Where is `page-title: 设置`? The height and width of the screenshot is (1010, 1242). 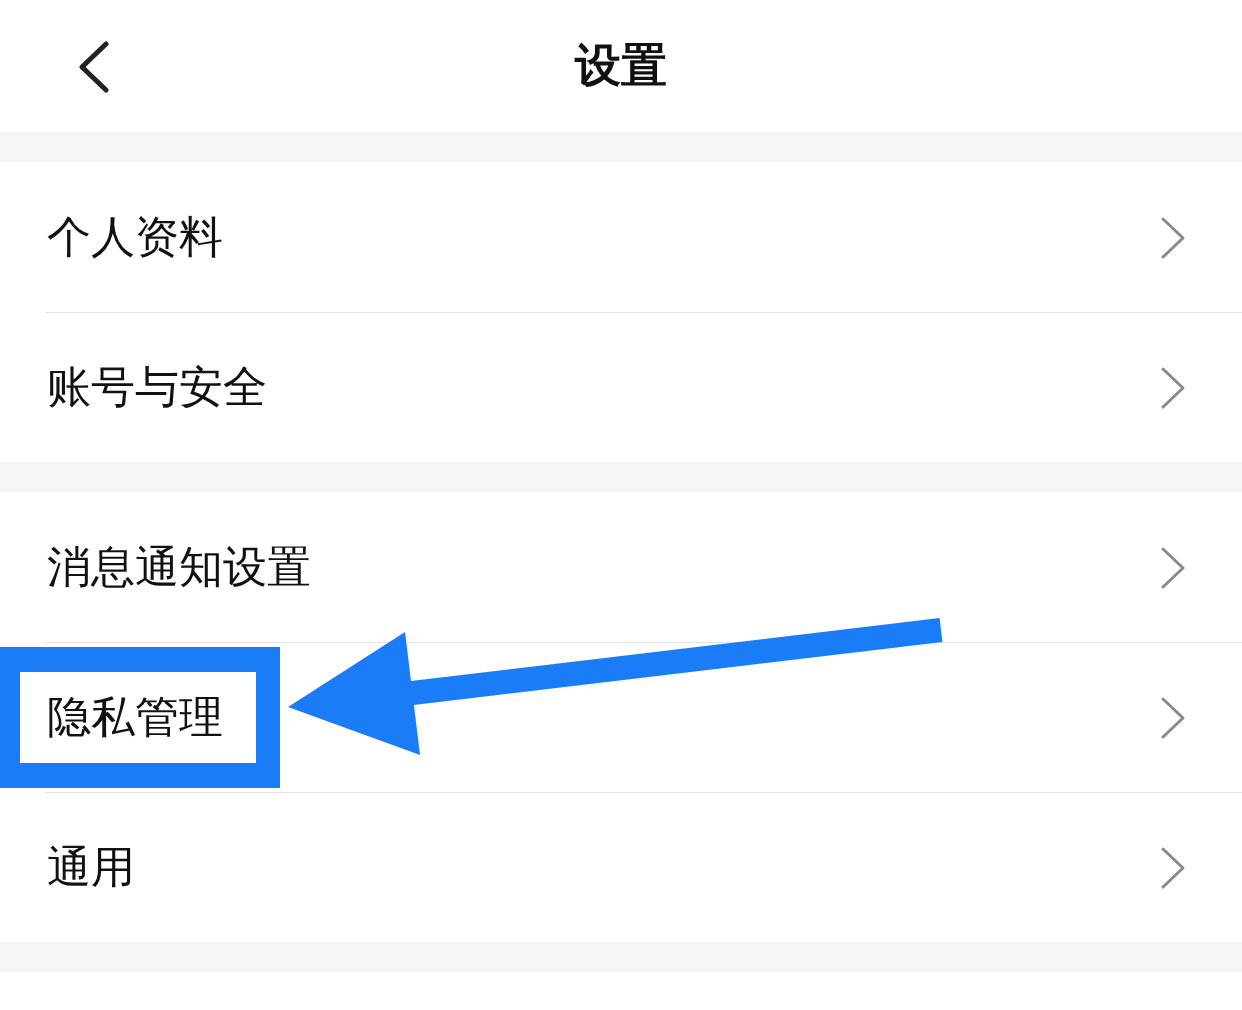
page-title: 设置 is located at coordinates (621, 66).